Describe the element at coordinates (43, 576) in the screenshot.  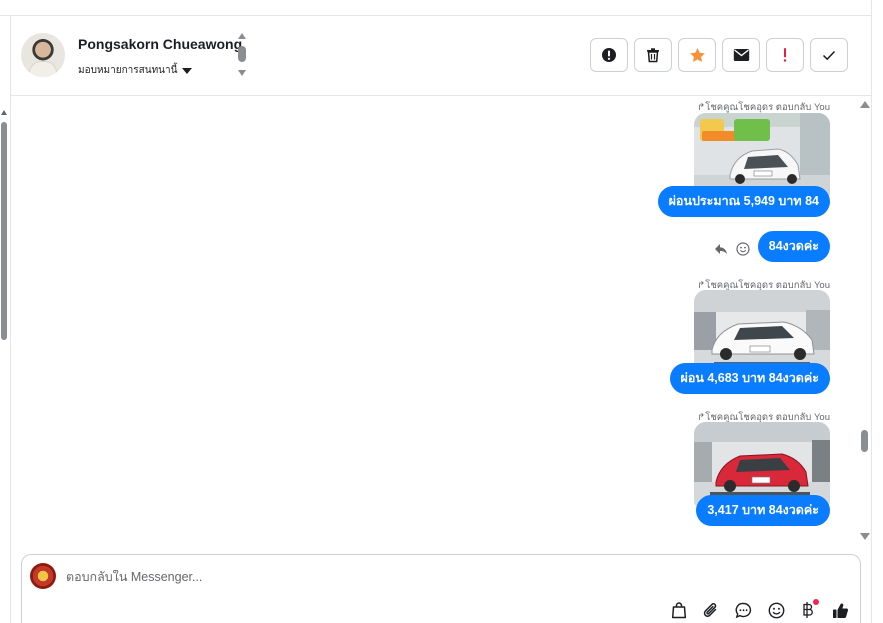
I see `page-avatar` at that location.